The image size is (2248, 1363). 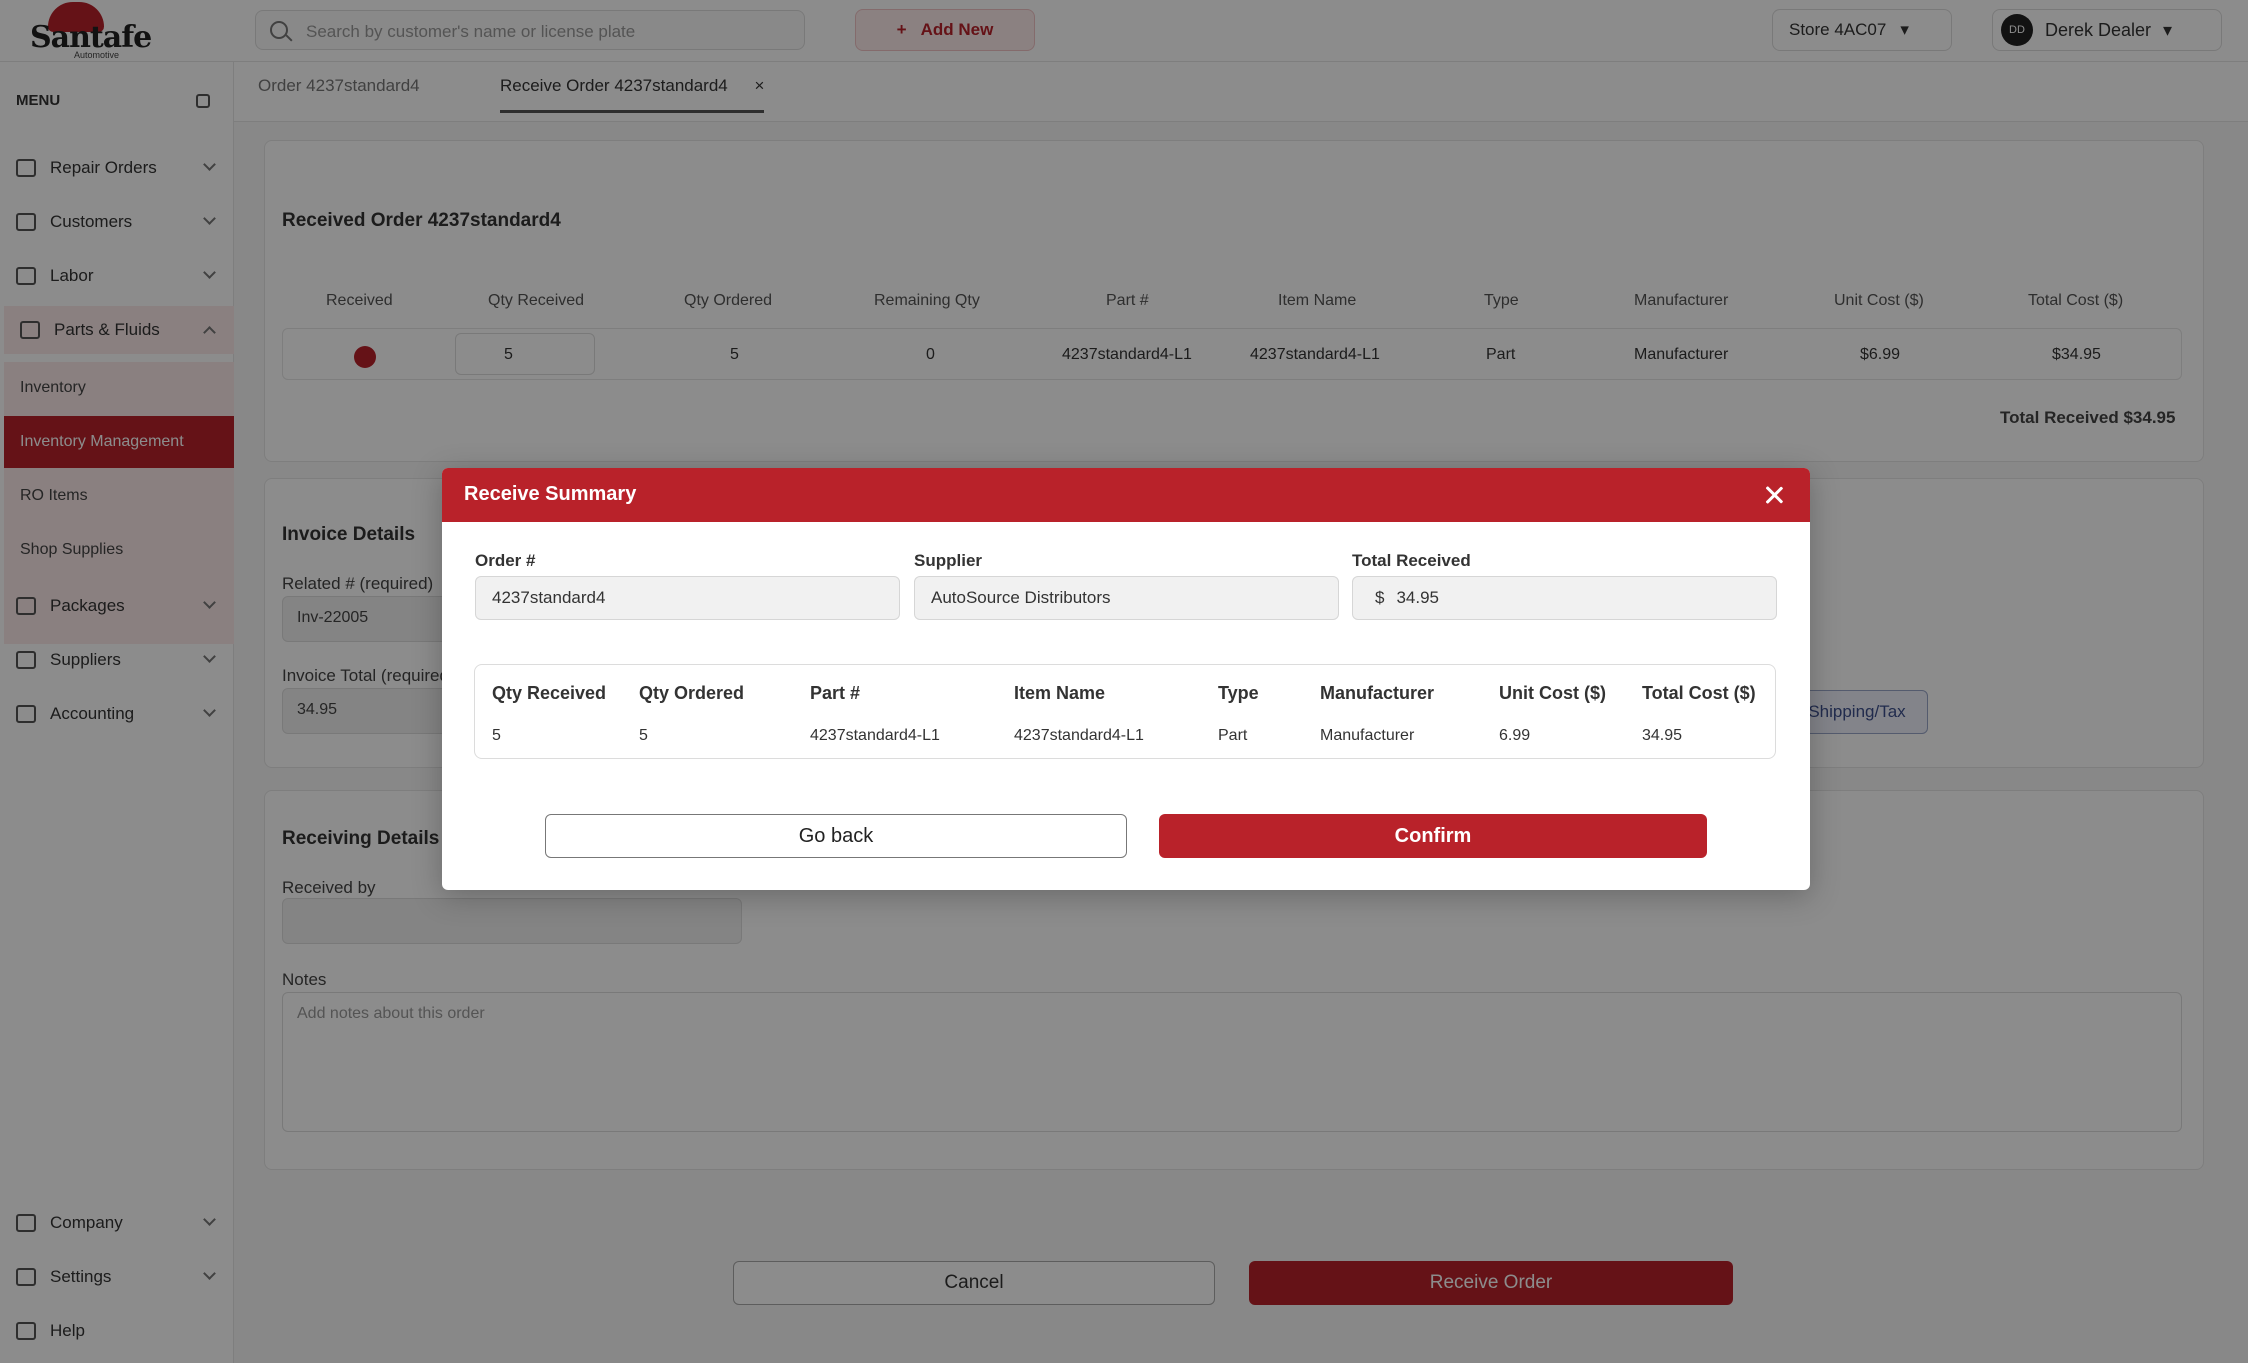 What do you see at coordinates (1126, 495) in the screenshot?
I see `modal-header: Receive Summary` at bounding box center [1126, 495].